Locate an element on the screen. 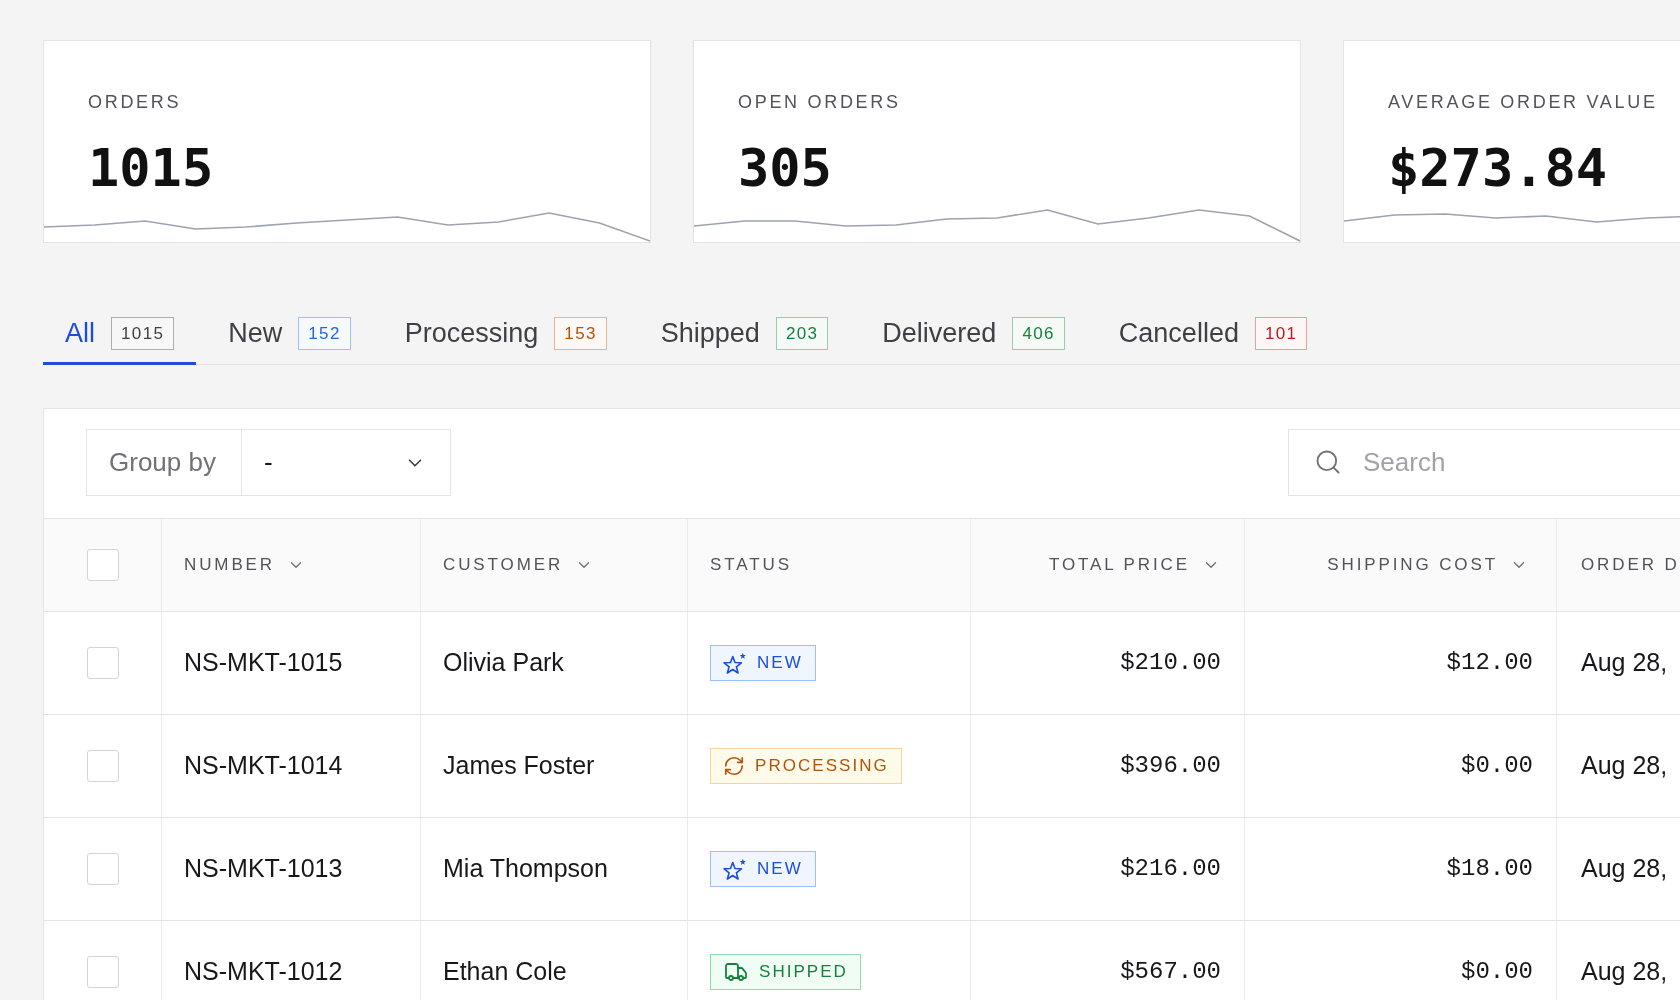 This screenshot has height=1000, width=1680. column-header: NUMBER is located at coordinates (244, 565).